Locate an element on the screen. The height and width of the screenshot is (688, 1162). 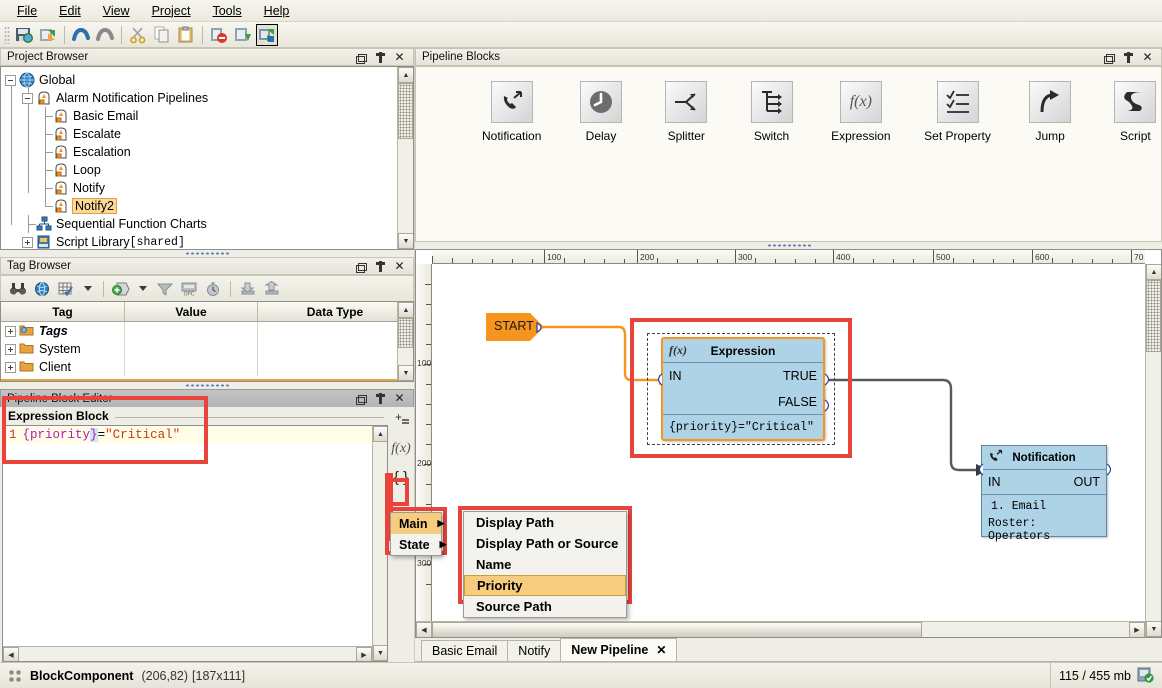
binoculars-icon is located at coordinates (18, 289).